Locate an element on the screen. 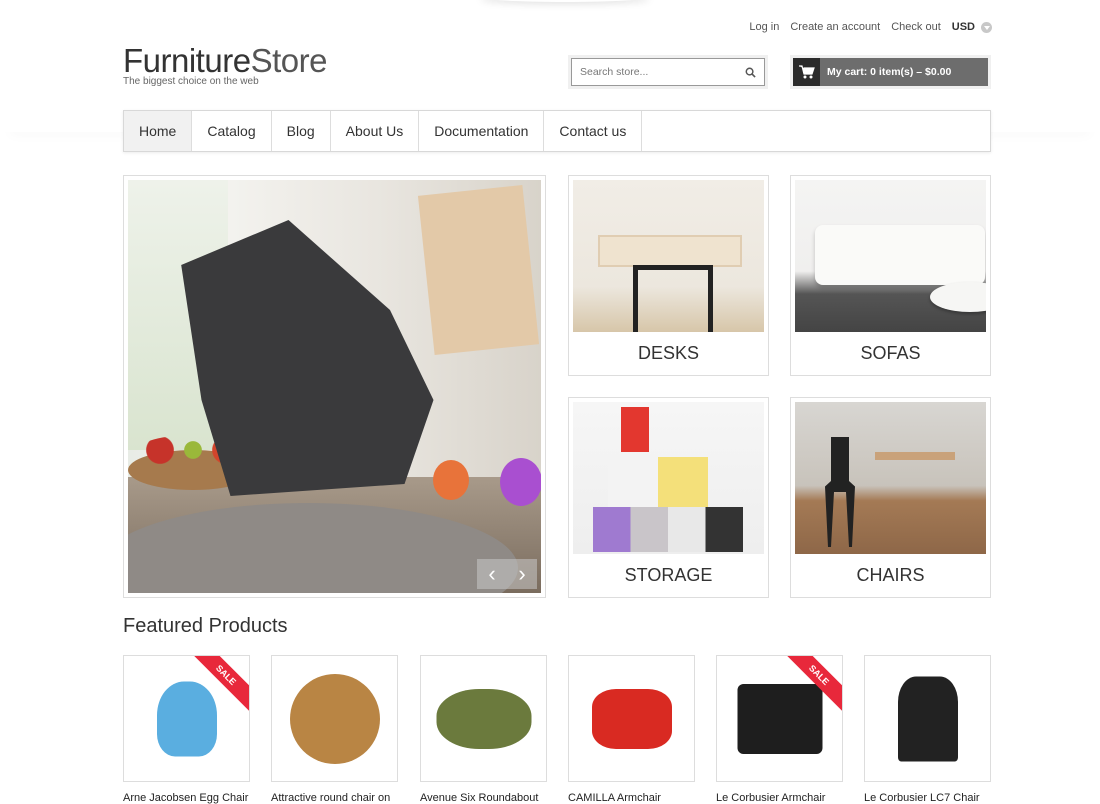 This screenshot has height=804, width=1100. slider-controls: ‹ › is located at coordinates (507, 574).